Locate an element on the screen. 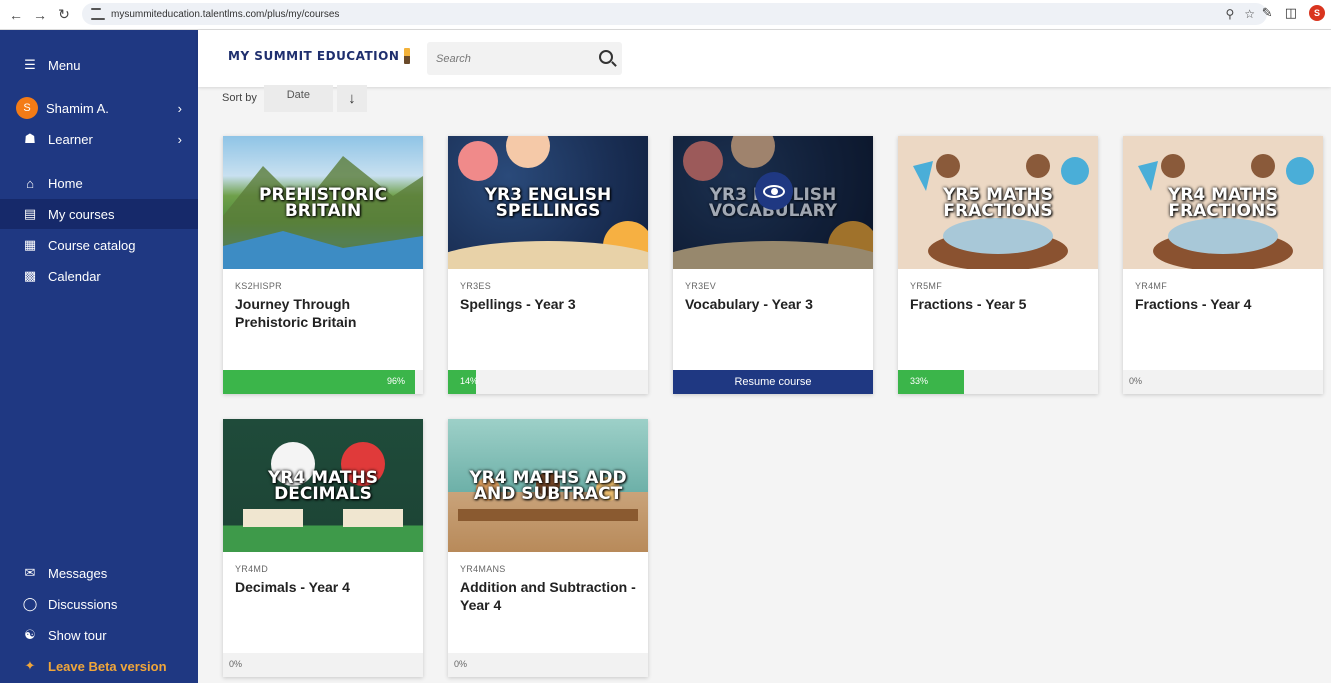 This screenshot has height=683, width=1331. progress-label: 96% is located at coordinates (396, 381).